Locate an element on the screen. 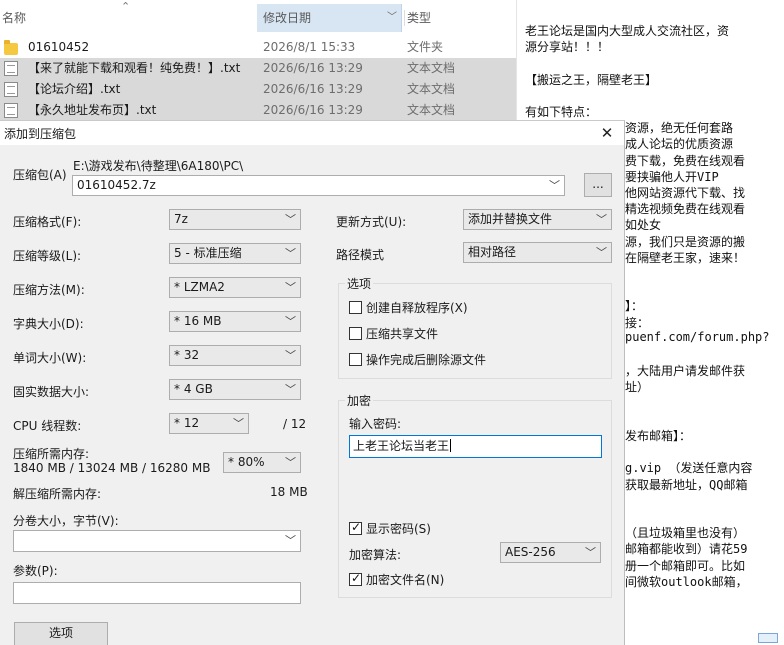 Image resolution: width=784 pixels, height=645 pixels. text-line: 有如下特点： is located at coordinates (561, 112).